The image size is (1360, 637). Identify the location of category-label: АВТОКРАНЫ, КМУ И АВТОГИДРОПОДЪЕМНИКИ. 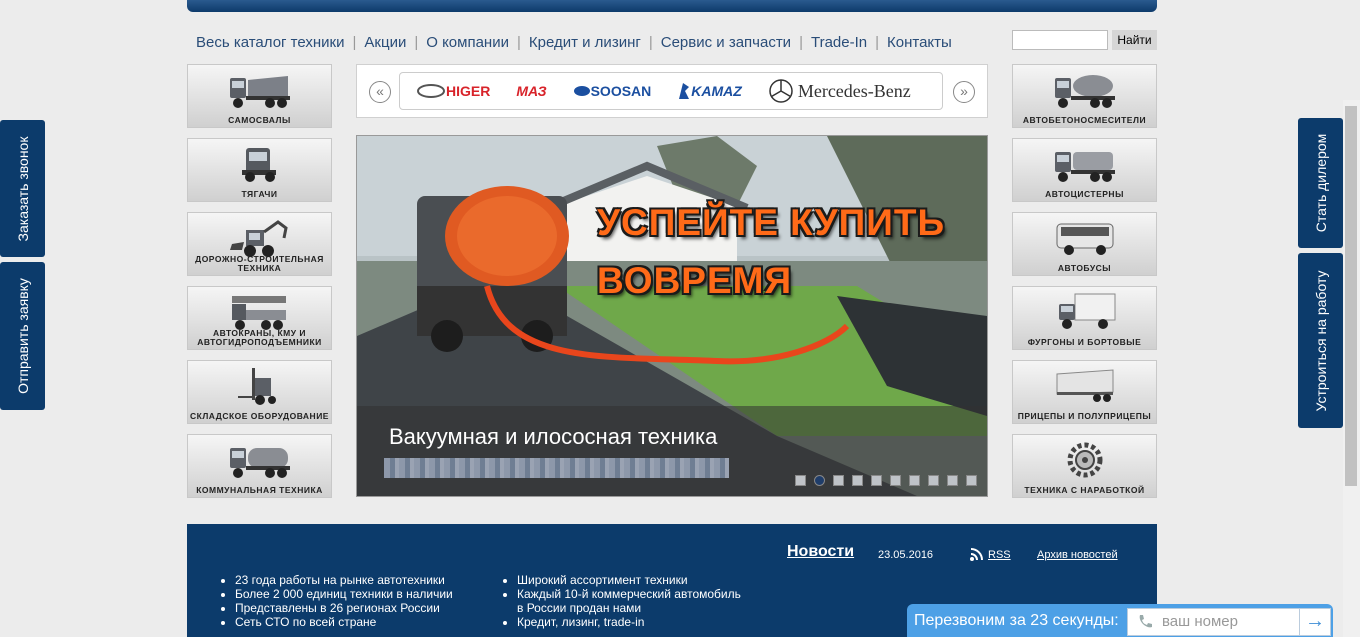
(259, 337).